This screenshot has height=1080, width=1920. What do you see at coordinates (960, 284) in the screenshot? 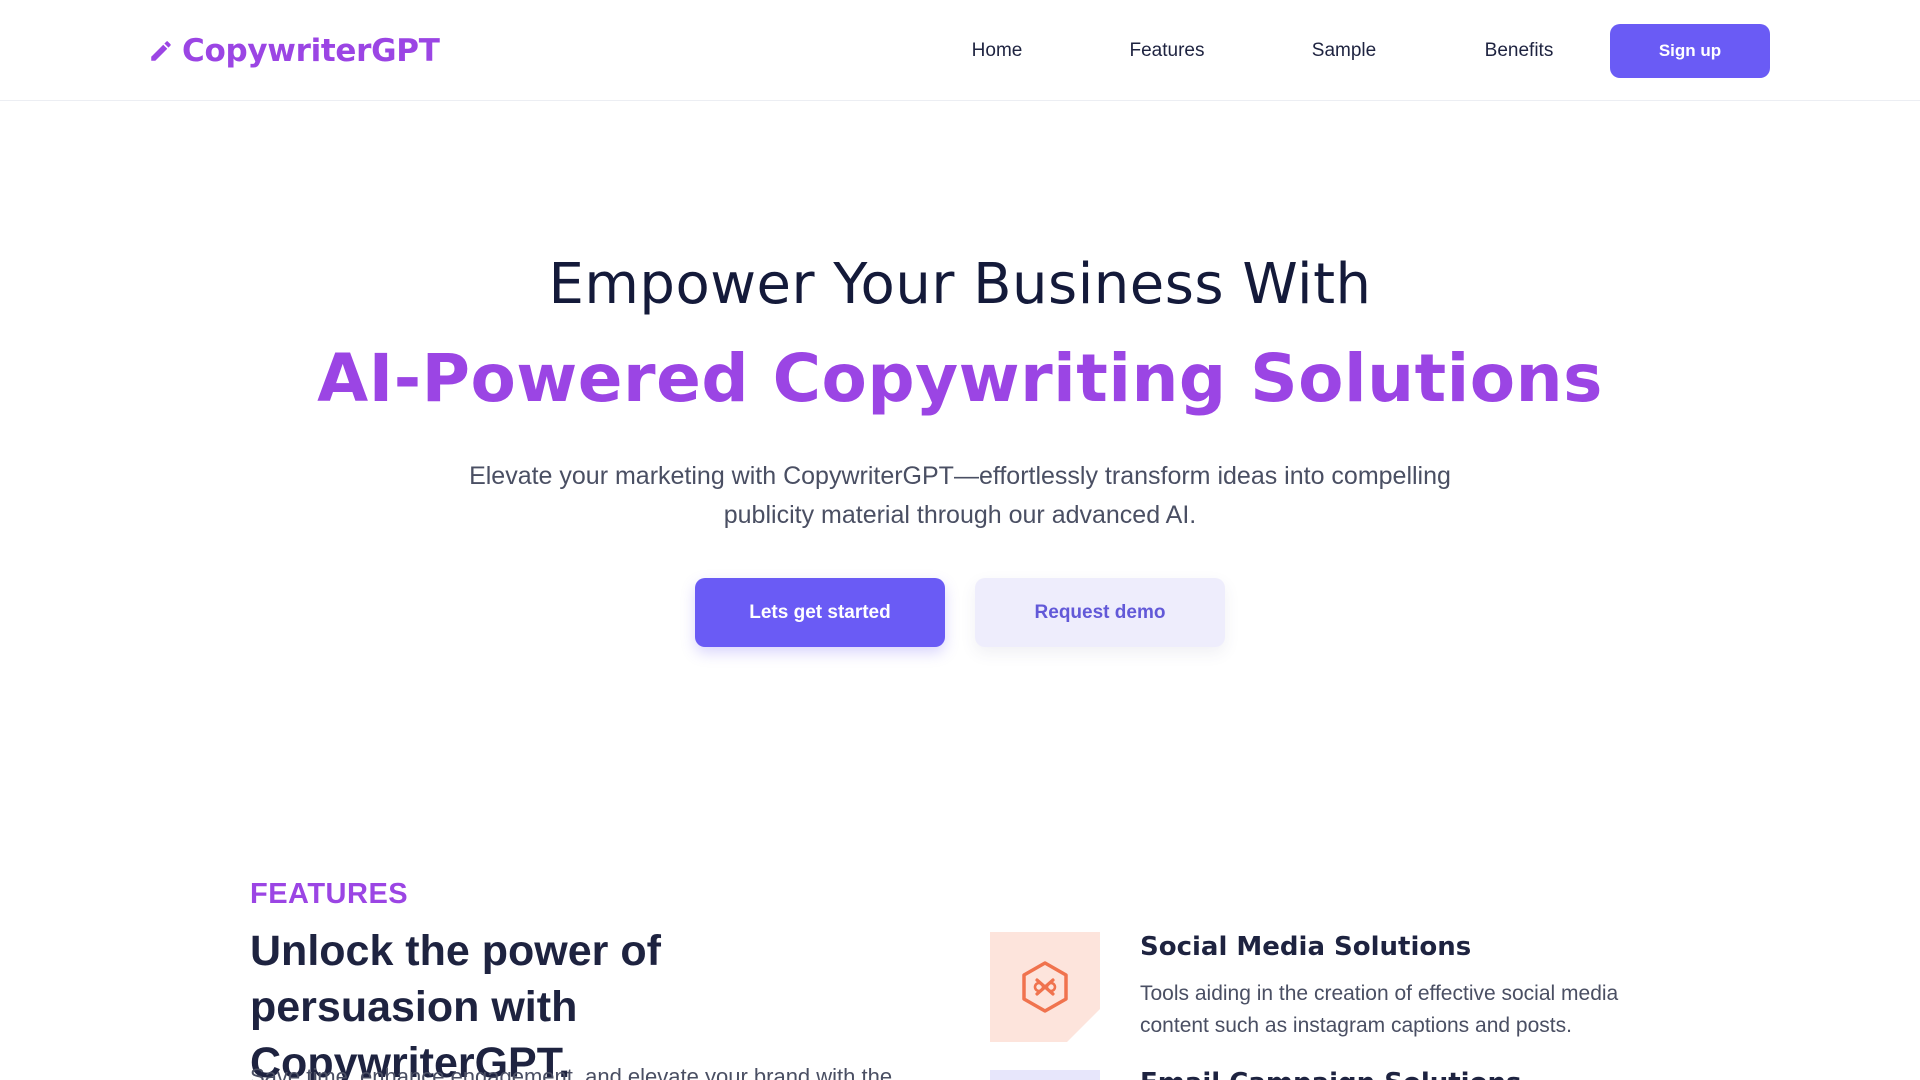
I see `hero-title: Empower Your Business With` at bounding box center [960, 284].